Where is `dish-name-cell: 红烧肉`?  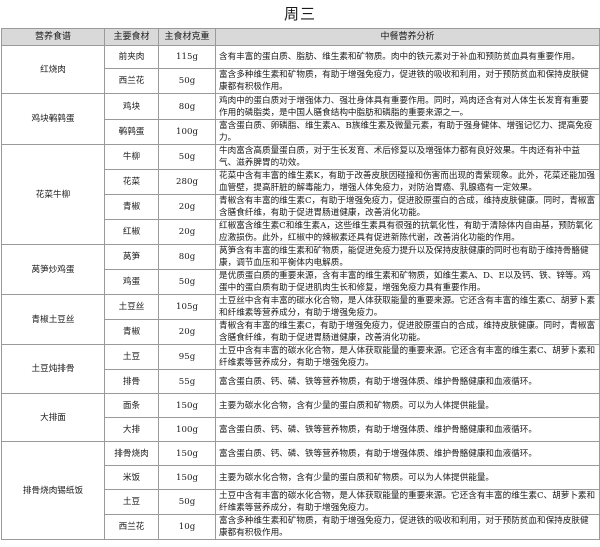 dish-name-cell: 红烧肉 is located at coordinates (53, 69).